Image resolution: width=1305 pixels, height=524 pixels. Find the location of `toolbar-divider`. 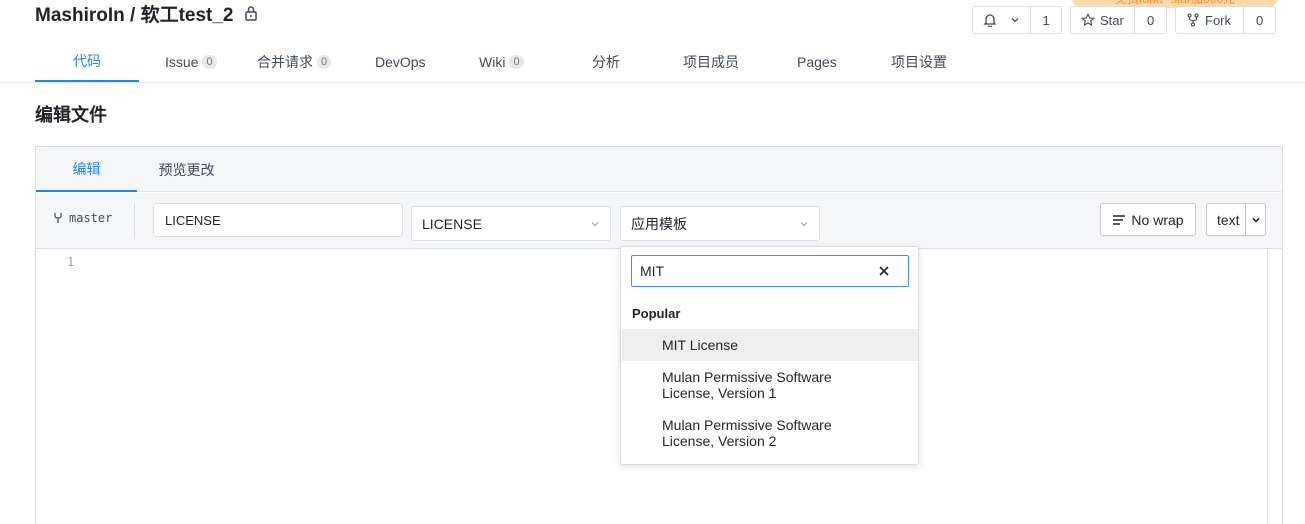

toolbar-divider is located at coordinates (134, 221).